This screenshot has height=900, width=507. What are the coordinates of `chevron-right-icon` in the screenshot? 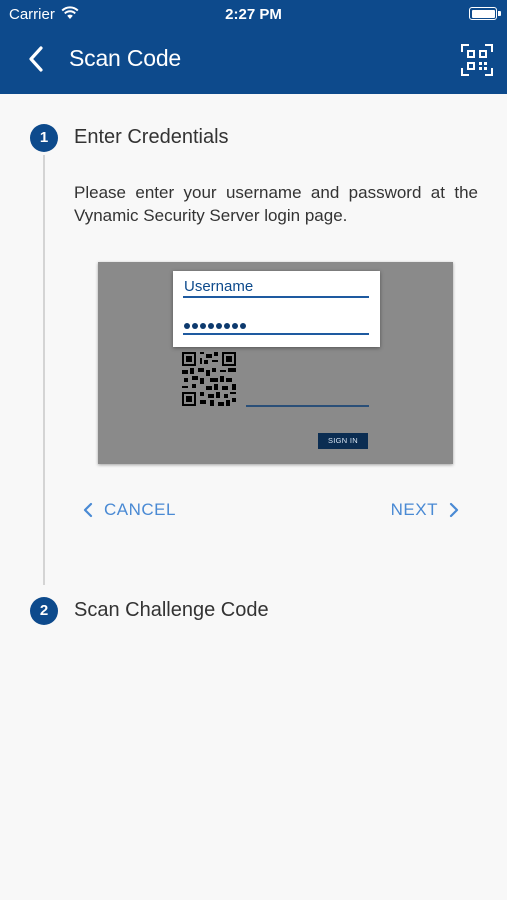 It's located at (454, 510).